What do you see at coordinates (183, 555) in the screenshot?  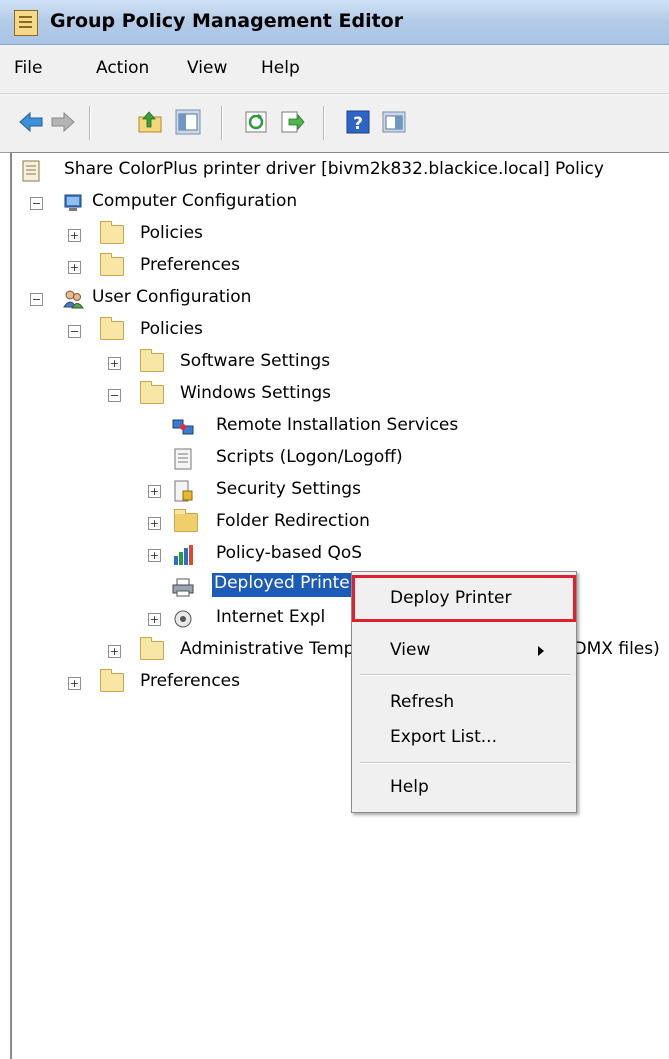 I see `bar-chart-icon` at bounding box center [183, 555].